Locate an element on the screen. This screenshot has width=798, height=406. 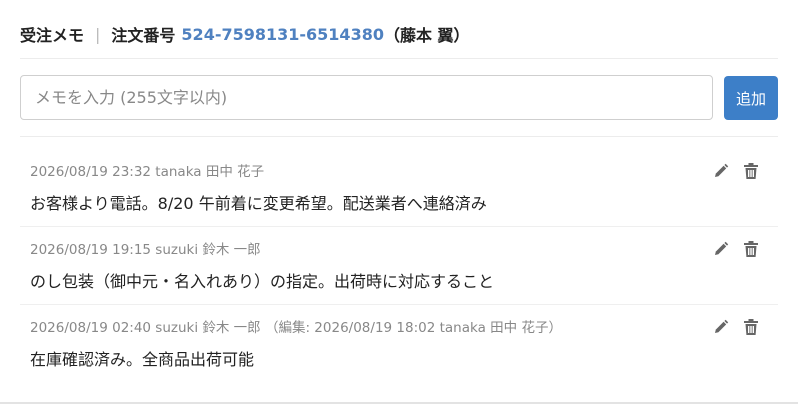
input-divider is located at coordinates (399, 136).